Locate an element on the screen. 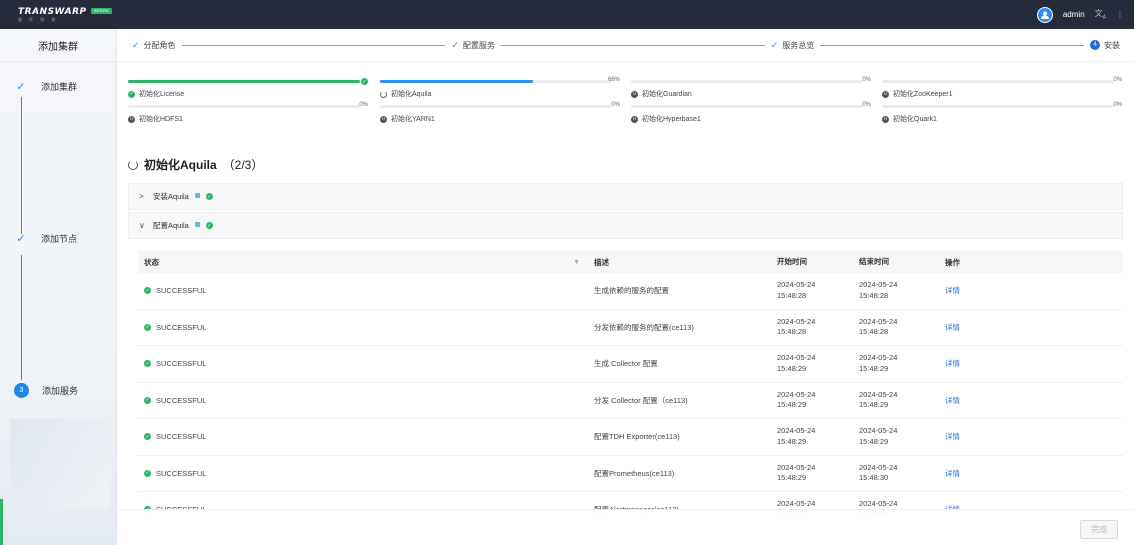  decorative-illustration is located at coordinates (60, 464).